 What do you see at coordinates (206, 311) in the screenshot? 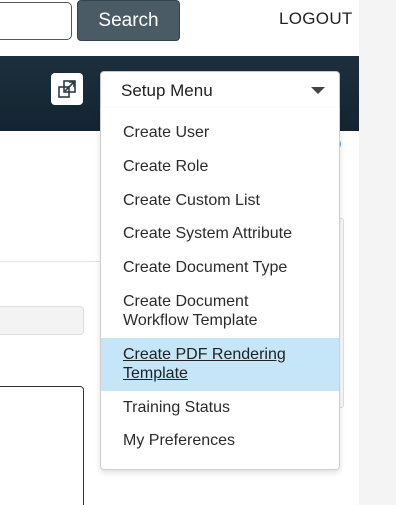
I see `menu-item-create-document-workflow-template: Create Document Workflow Template` at bounding box center [206, 311].